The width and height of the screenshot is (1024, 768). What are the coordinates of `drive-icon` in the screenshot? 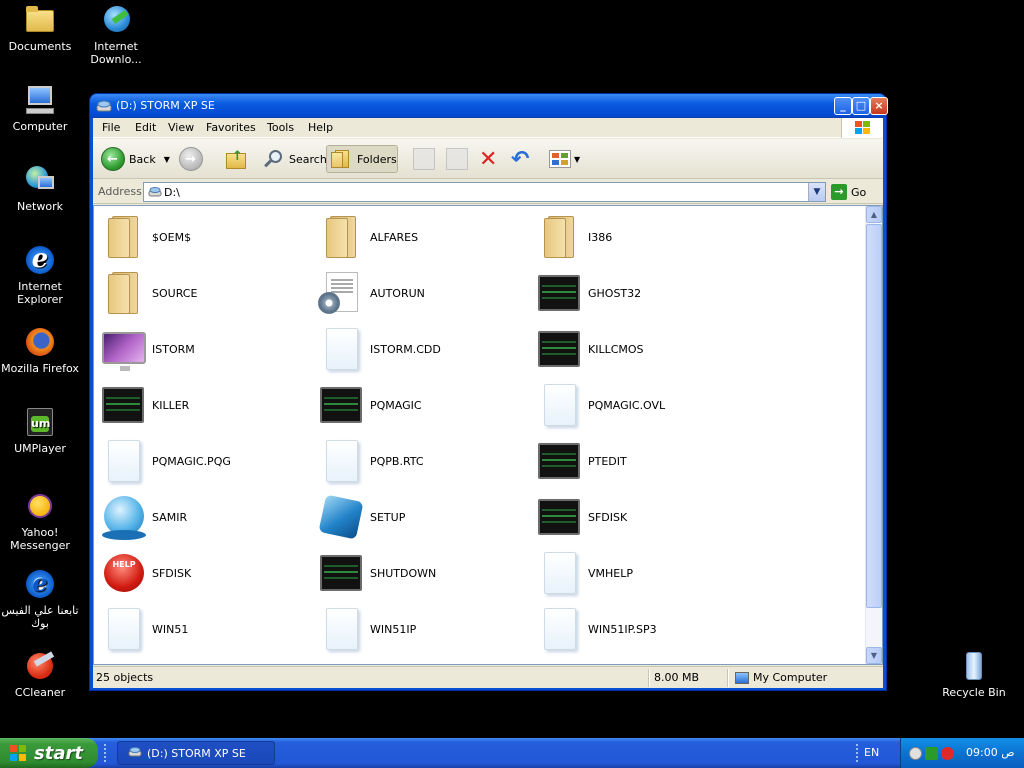 It's located at (104, 106).